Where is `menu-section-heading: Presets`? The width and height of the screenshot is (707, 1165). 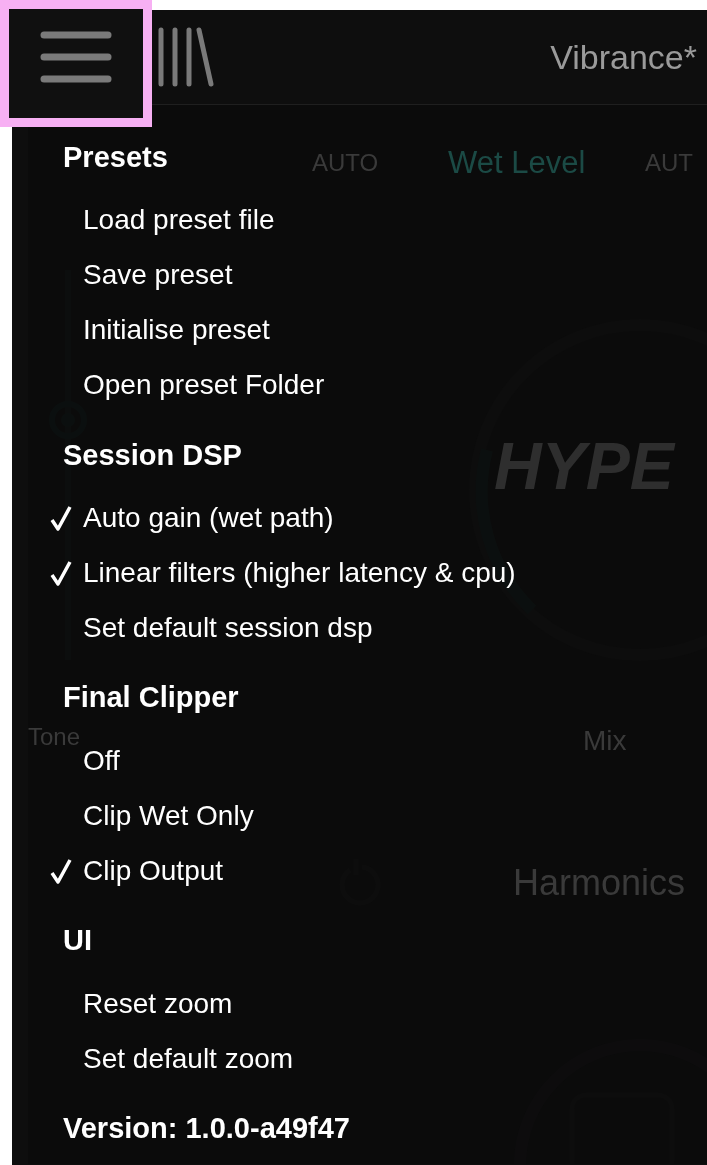
menu-section-heading: Presets is located at coordinates (115, 157).